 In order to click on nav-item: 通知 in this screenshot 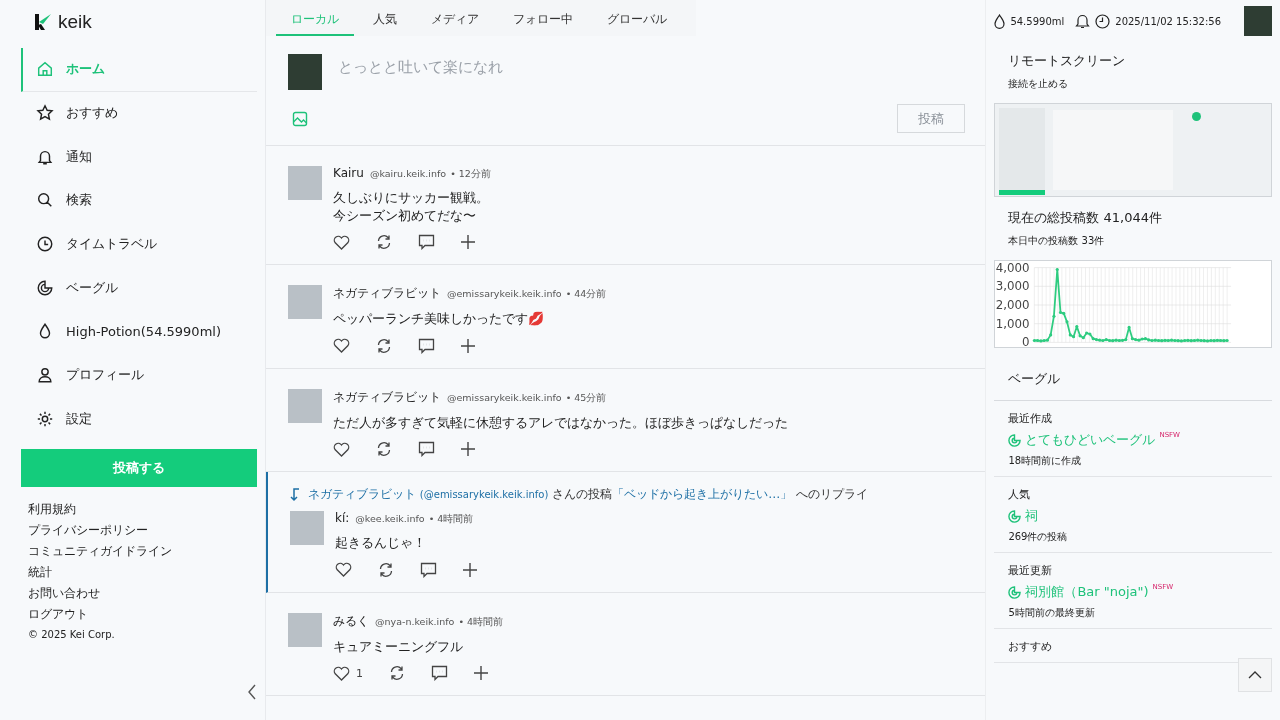, I will do `click(139, 157)`.